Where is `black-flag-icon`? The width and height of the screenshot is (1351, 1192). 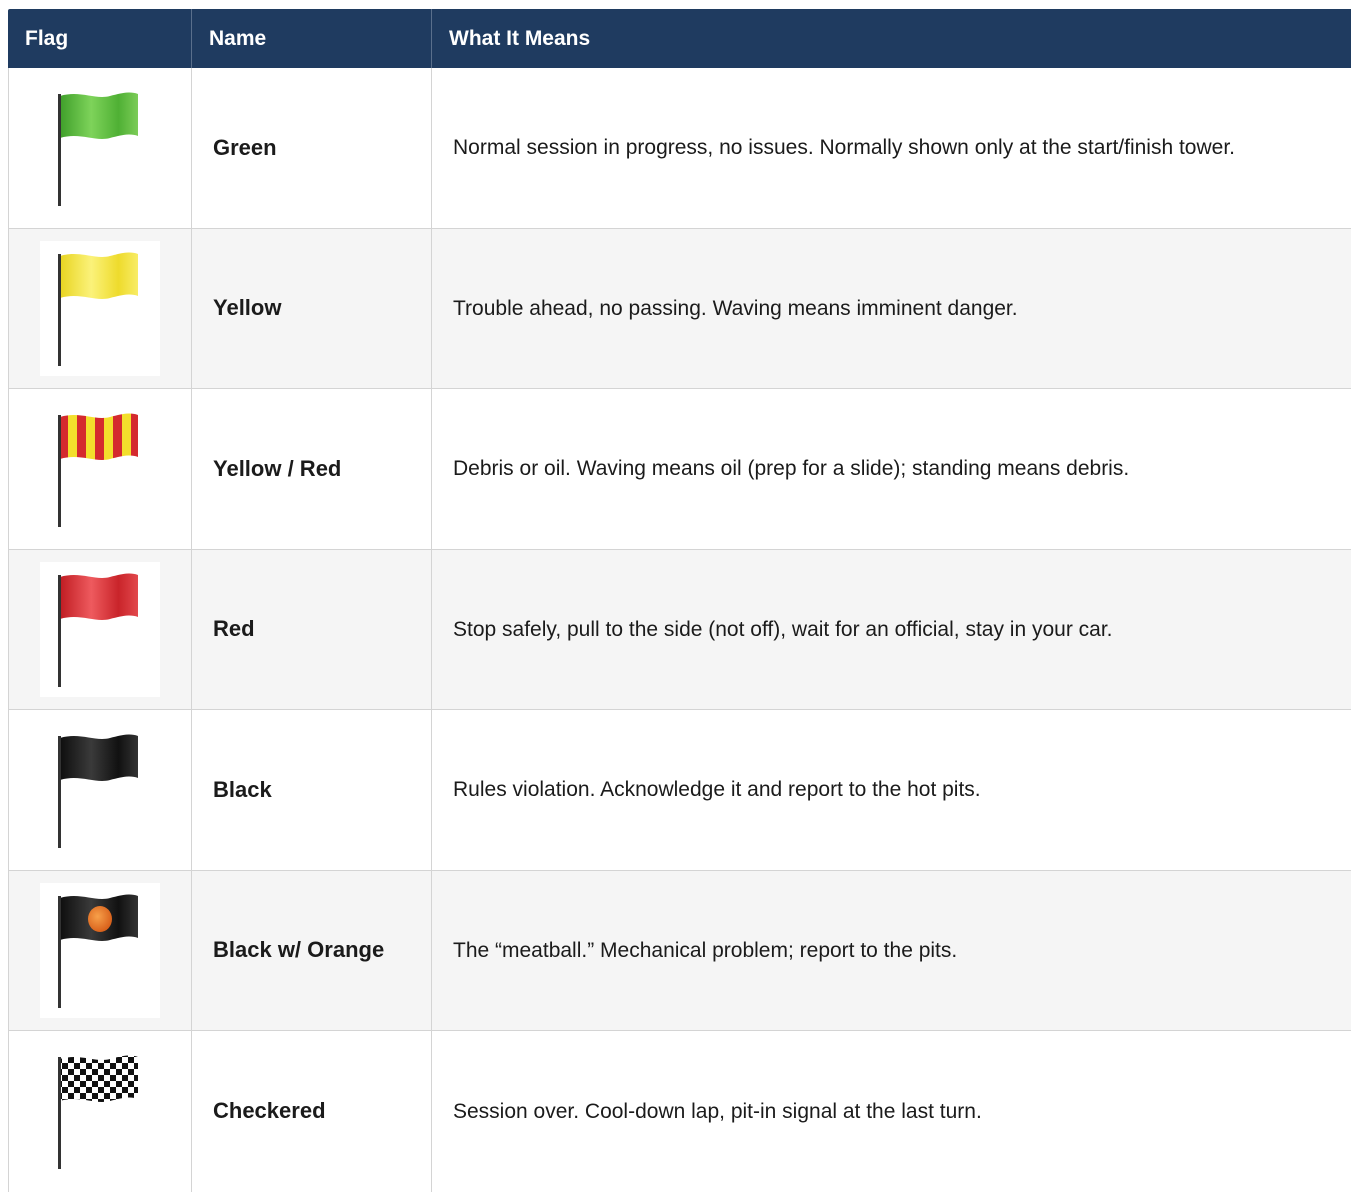
black-flag-icon is located at coordinates (98, 791).